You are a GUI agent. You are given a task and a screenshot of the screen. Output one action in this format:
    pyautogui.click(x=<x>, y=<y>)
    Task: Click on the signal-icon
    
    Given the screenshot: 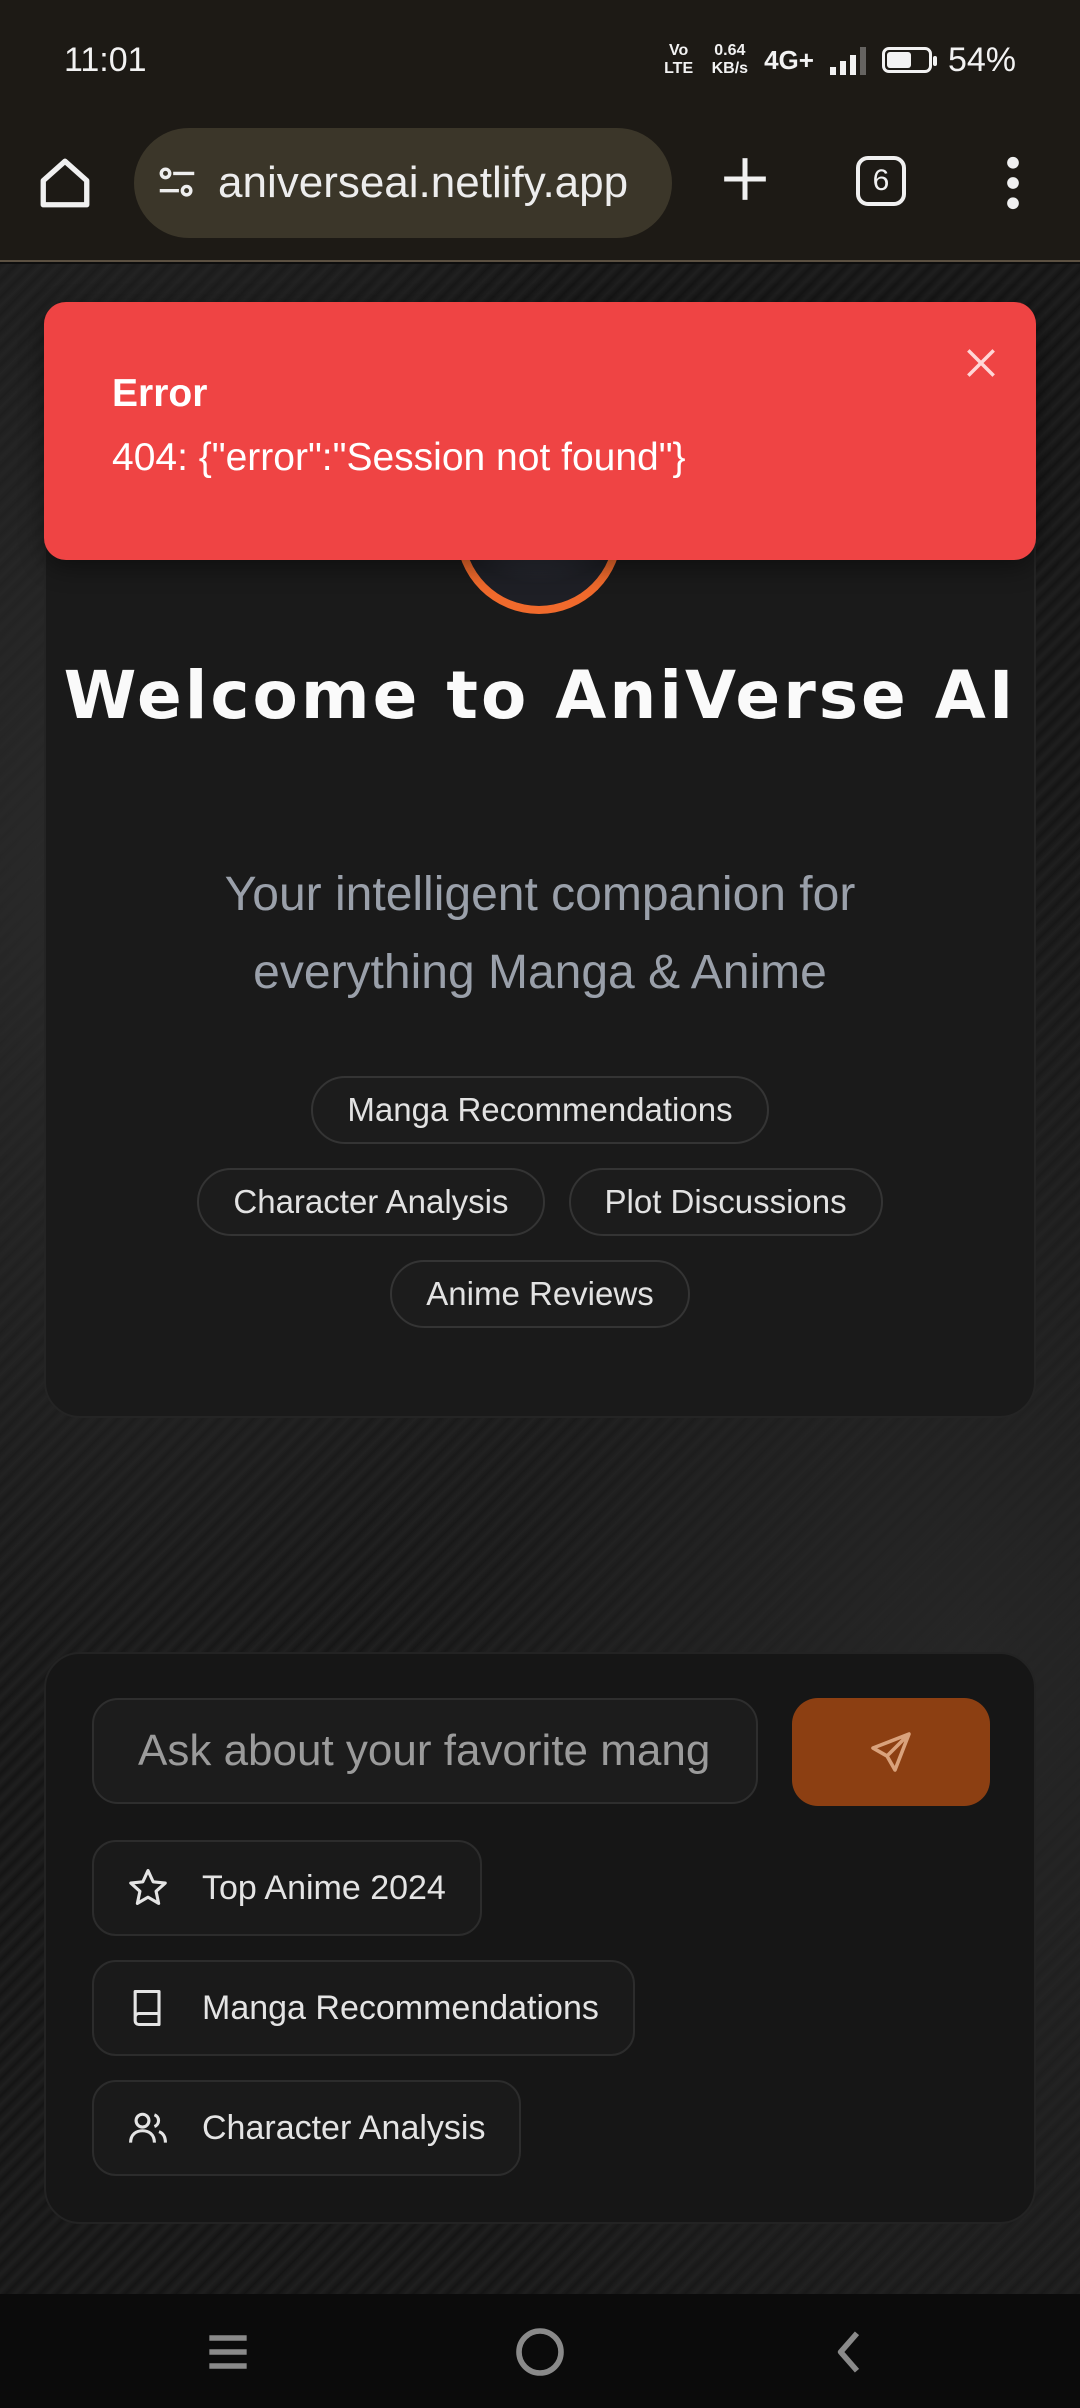 What is the action you would take?
    pyautogui.click(x=847, y=60)
    